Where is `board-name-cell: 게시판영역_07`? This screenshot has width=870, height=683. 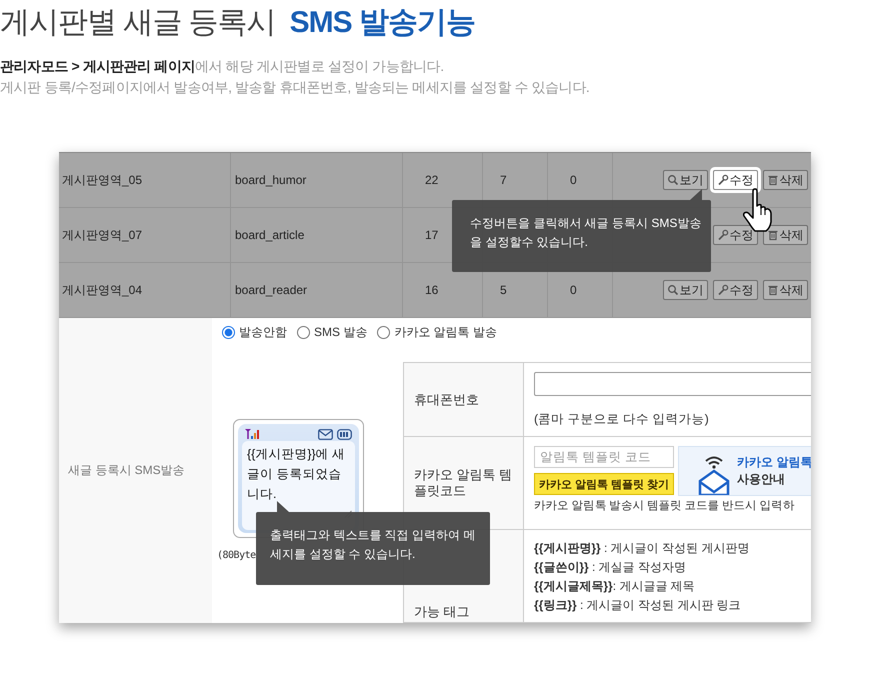
board-name-cell: 게시판영역_07 is located at coordinates (102, 235).